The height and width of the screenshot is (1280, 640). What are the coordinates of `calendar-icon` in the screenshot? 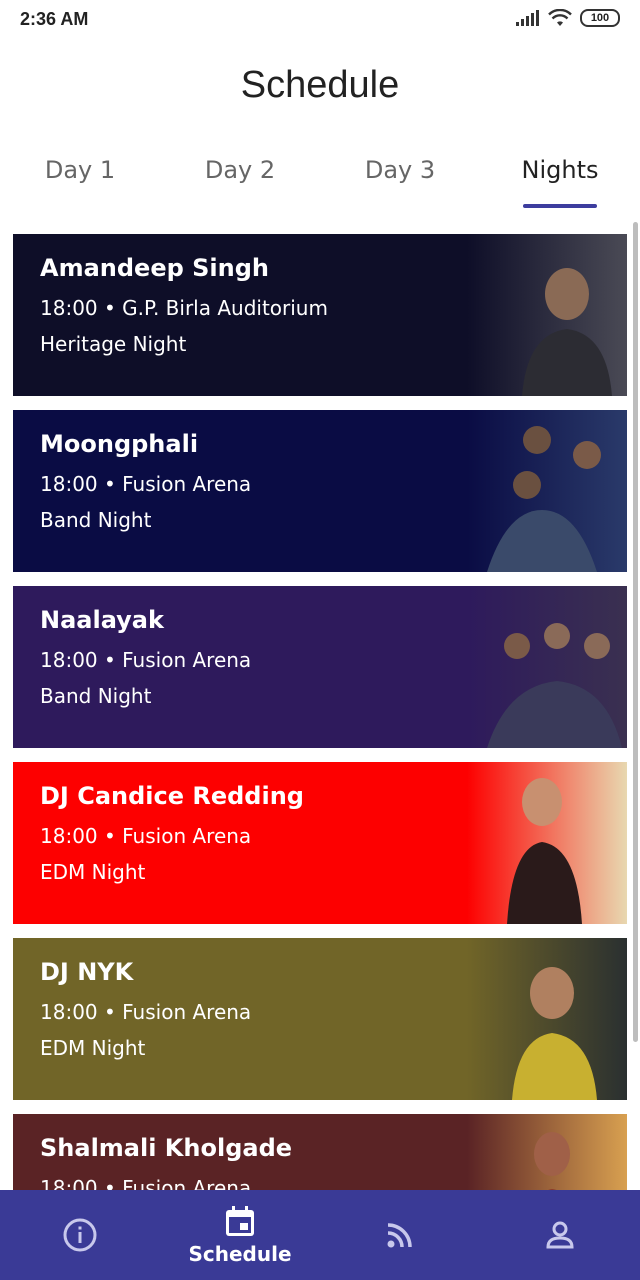 It's located at (240, 1221).